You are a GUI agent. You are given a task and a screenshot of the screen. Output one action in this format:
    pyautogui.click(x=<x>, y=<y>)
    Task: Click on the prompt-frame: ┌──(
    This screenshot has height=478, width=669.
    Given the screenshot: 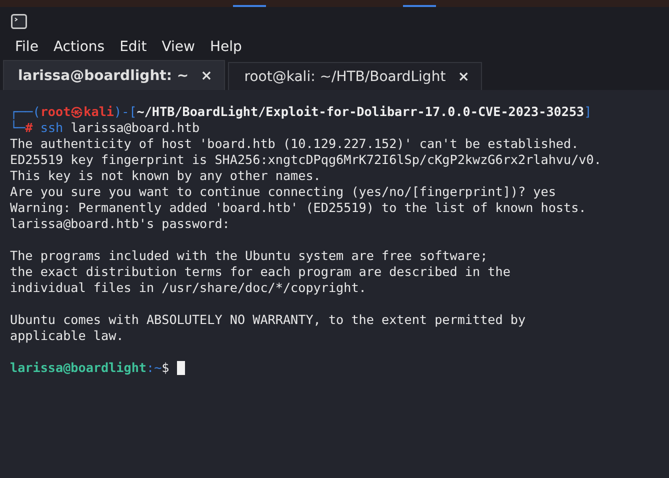 What is the action you would take?
    pyautogui.click(x=25, y=111)
    